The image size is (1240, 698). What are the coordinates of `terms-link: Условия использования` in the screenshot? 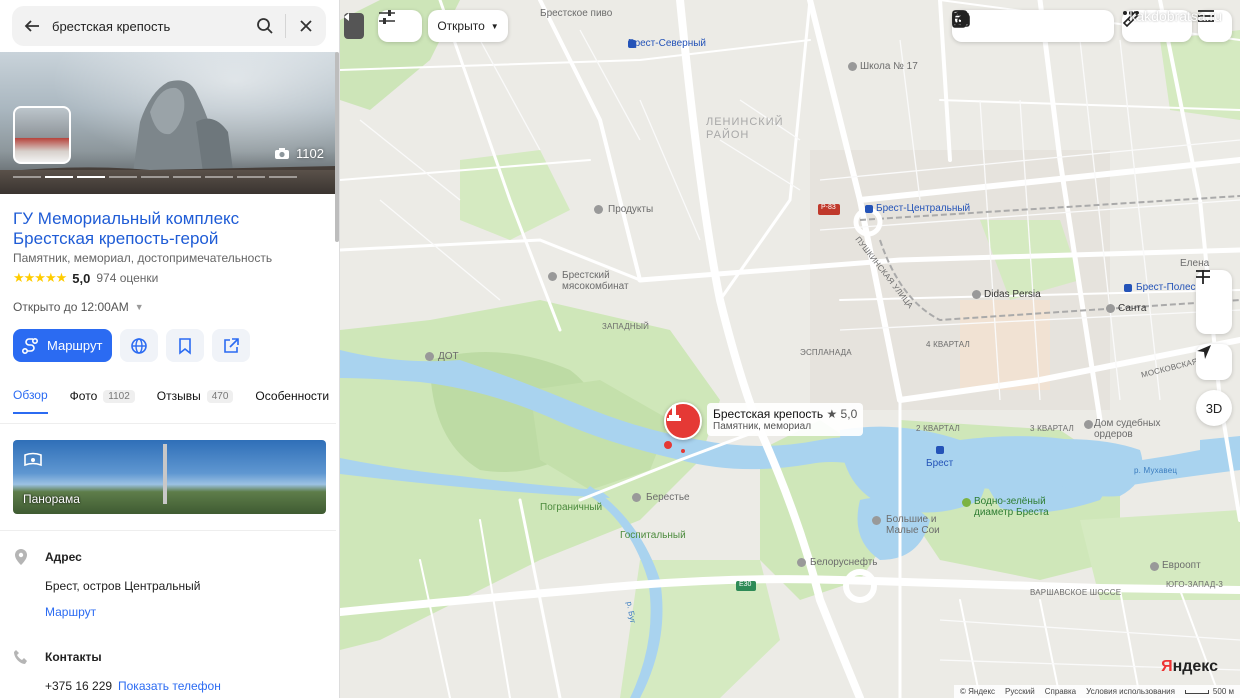 It's located at (1130, 691).